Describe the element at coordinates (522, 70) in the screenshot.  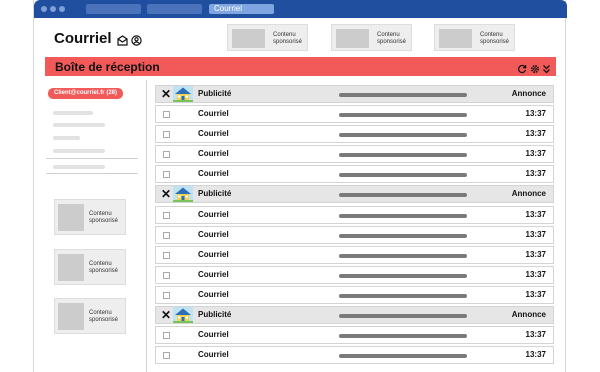
I see `refresh-icon` at that location.